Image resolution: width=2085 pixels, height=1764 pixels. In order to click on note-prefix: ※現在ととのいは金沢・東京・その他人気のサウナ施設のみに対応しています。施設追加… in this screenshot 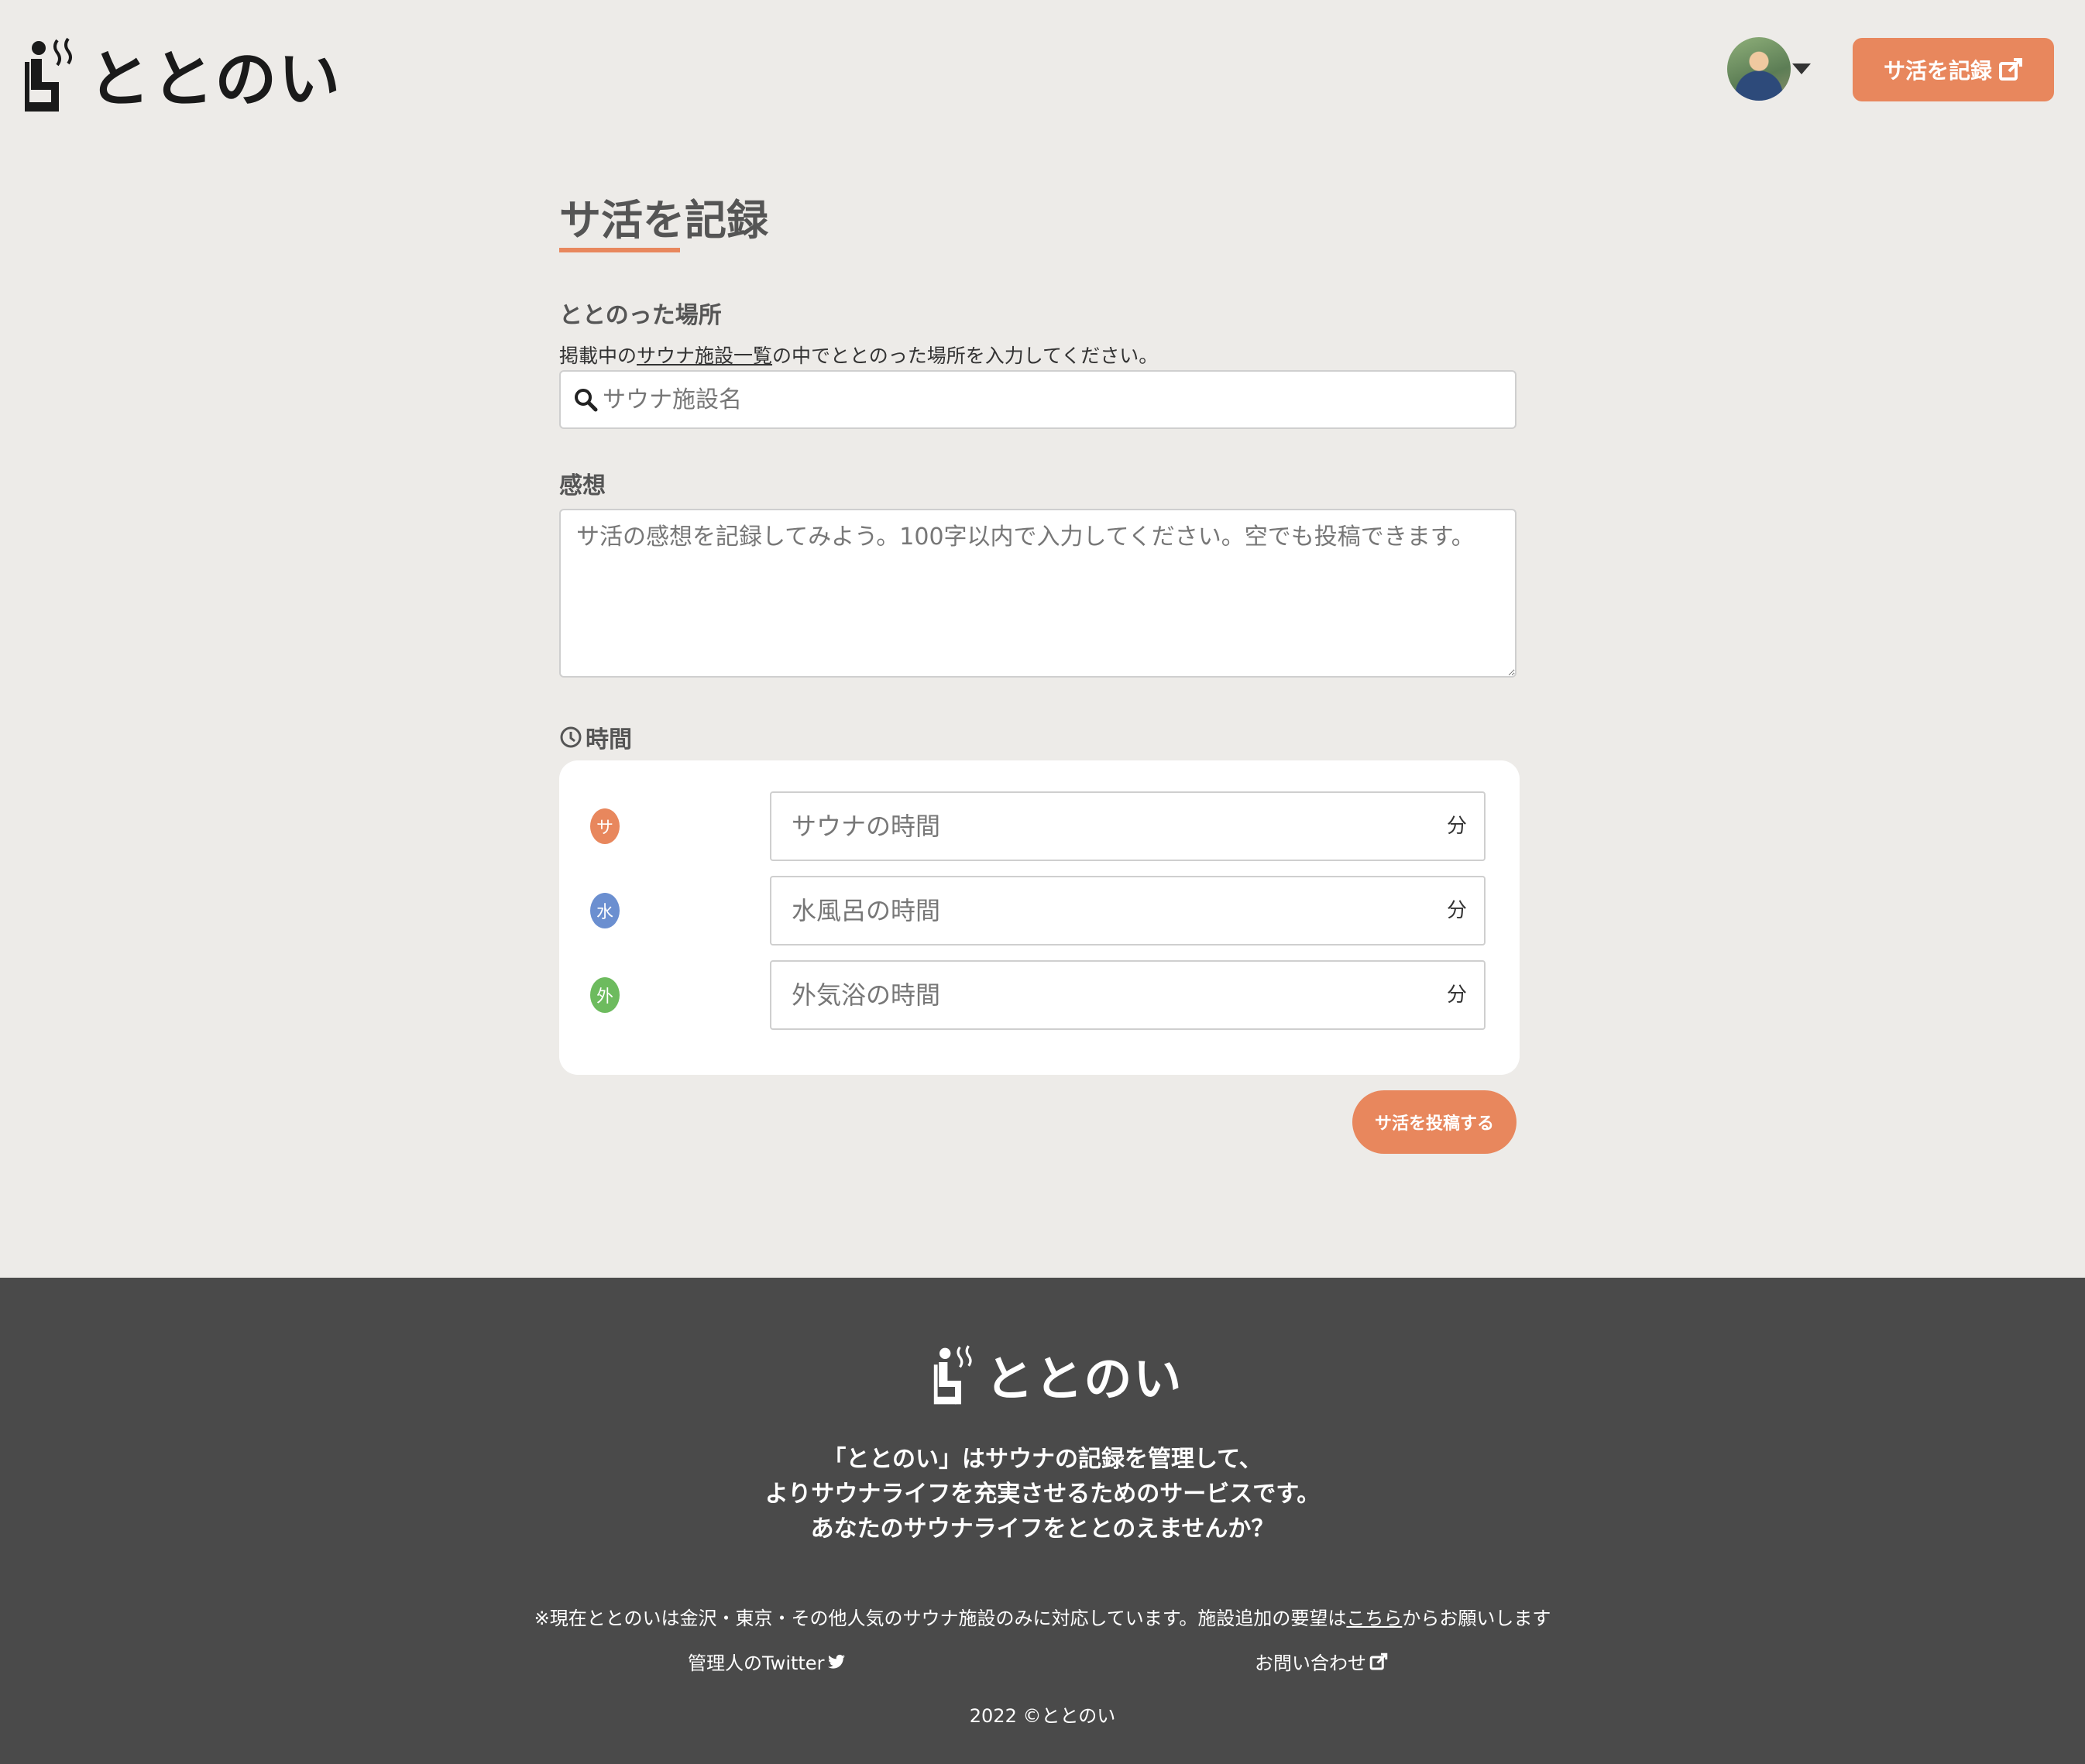, I will do `click(941, 1618)`.